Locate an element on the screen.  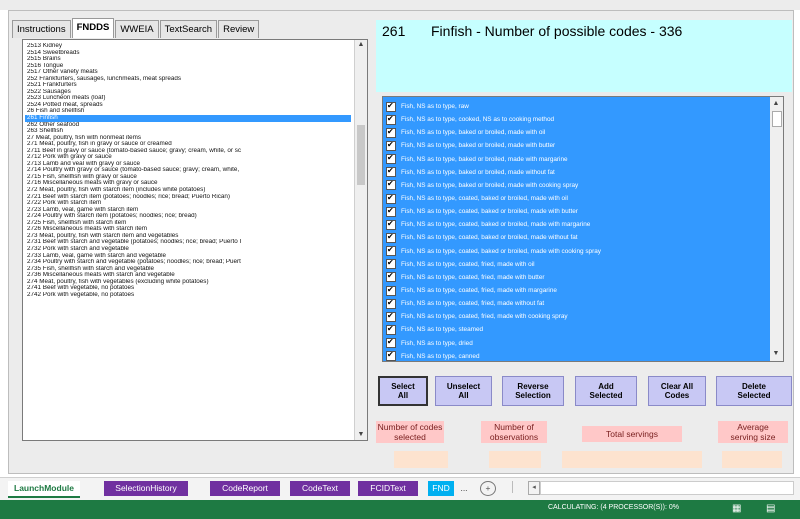
tab-fndds: FNDDS is located at coordinates (93, 28).